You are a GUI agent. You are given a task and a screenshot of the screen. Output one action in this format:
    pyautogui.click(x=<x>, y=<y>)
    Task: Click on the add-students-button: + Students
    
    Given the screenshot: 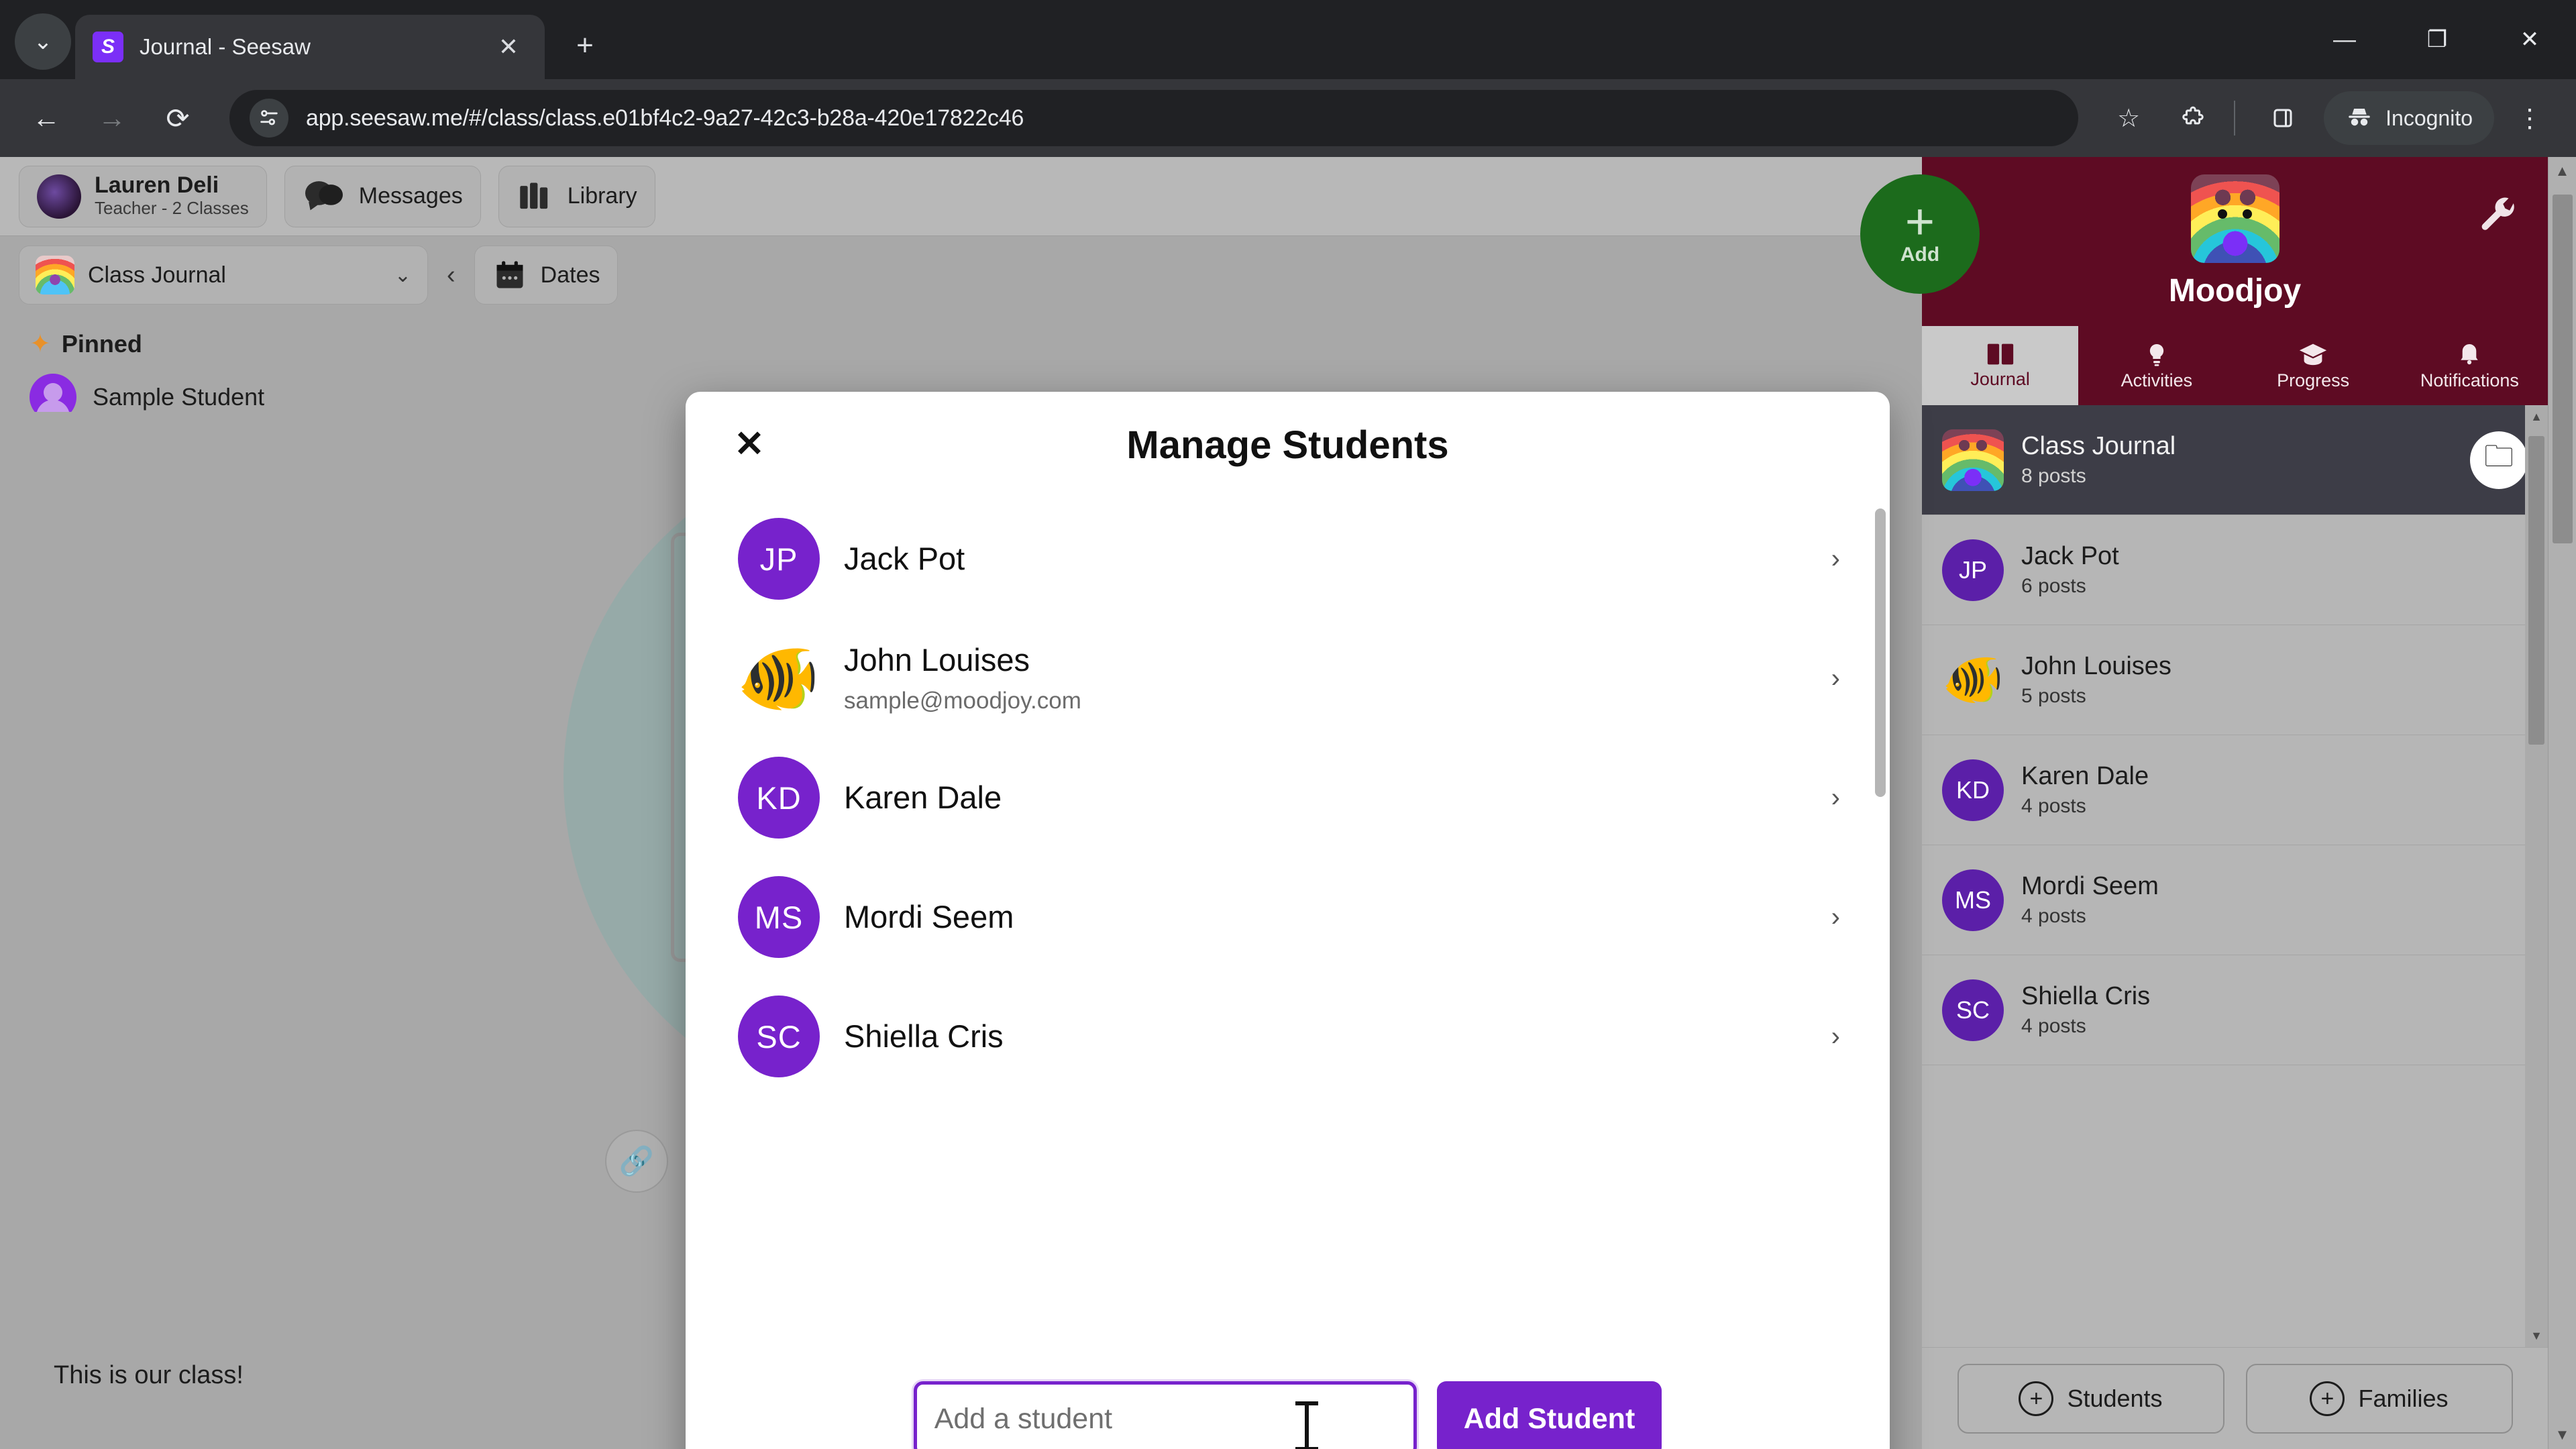 What is the action you would take?
    pyautogui.click(x=2090, y=1398)
    